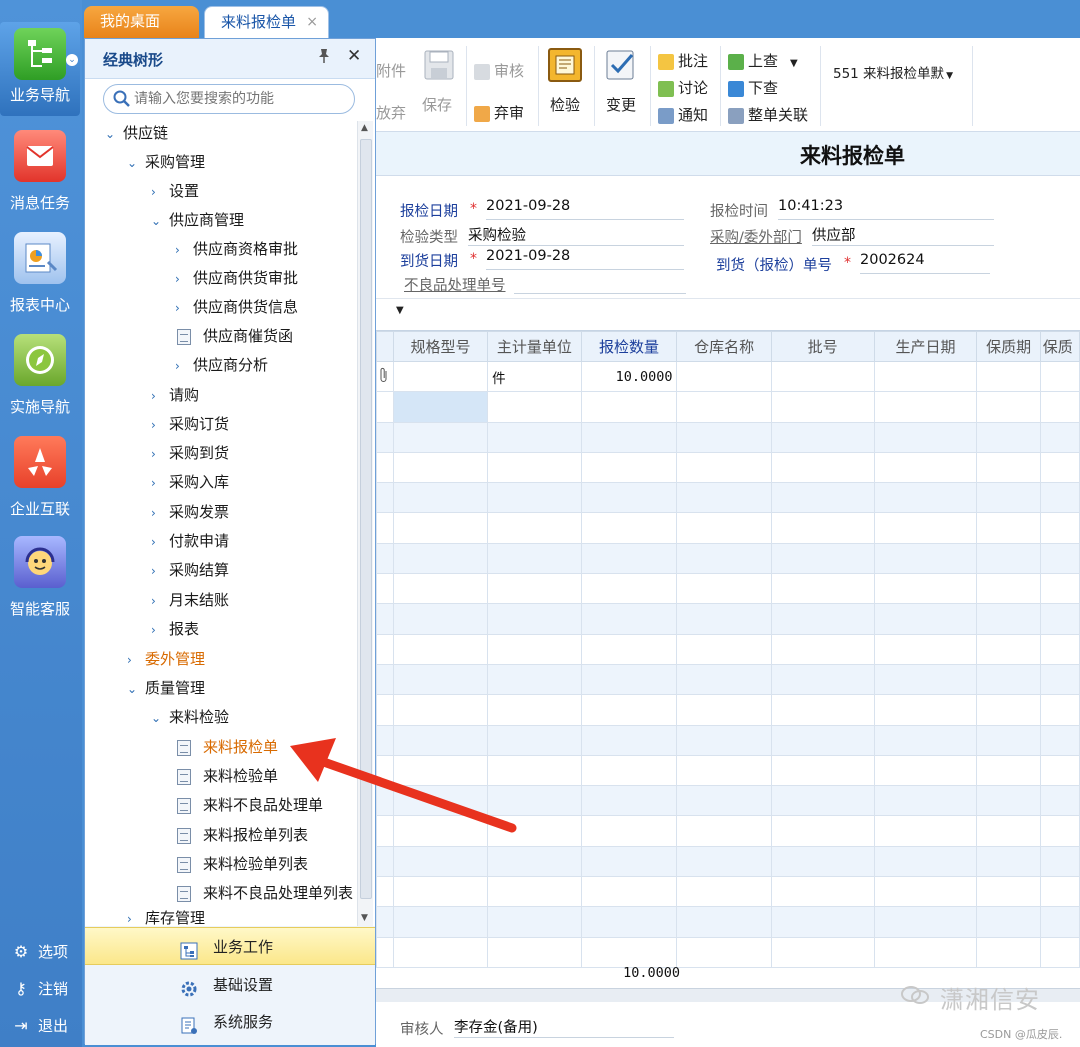 This screenshot has width=1080, height=1047. I want to click on logout-button: ⚷ 注销, so click(39, 989).